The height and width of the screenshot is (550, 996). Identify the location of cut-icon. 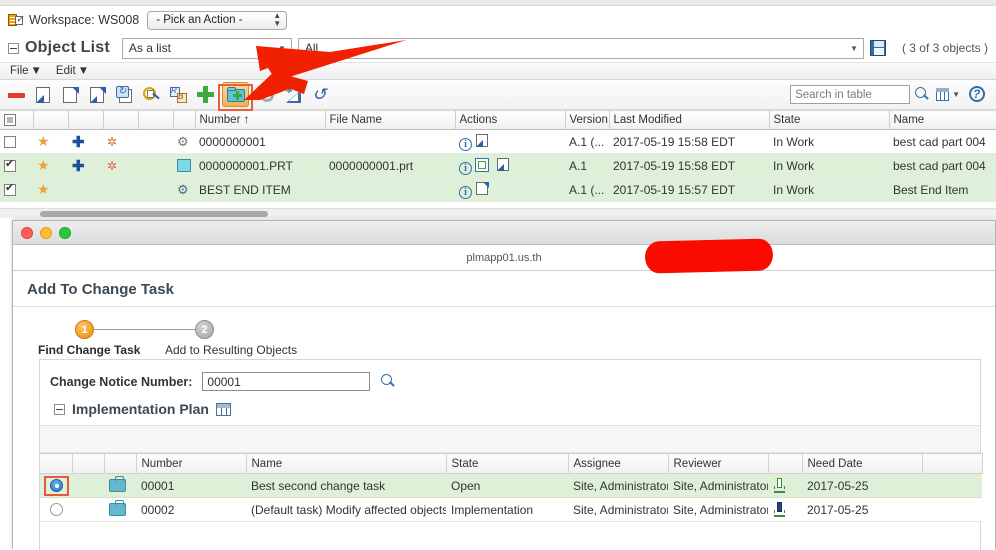
(44, 95).